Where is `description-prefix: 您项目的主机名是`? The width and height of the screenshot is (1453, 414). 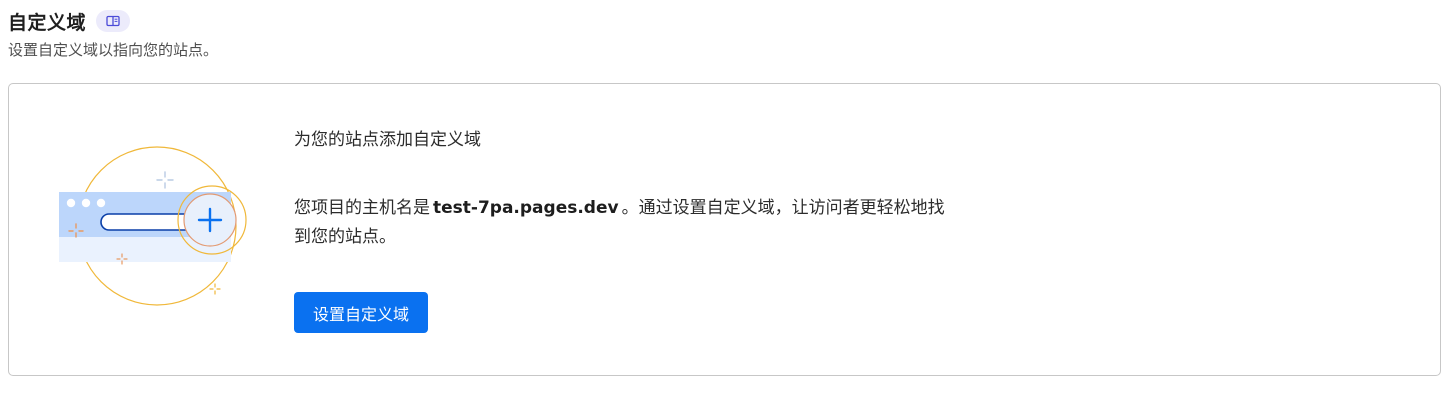 description-prefix: 您项目的主机名是 is located at coordinates (362, 208).